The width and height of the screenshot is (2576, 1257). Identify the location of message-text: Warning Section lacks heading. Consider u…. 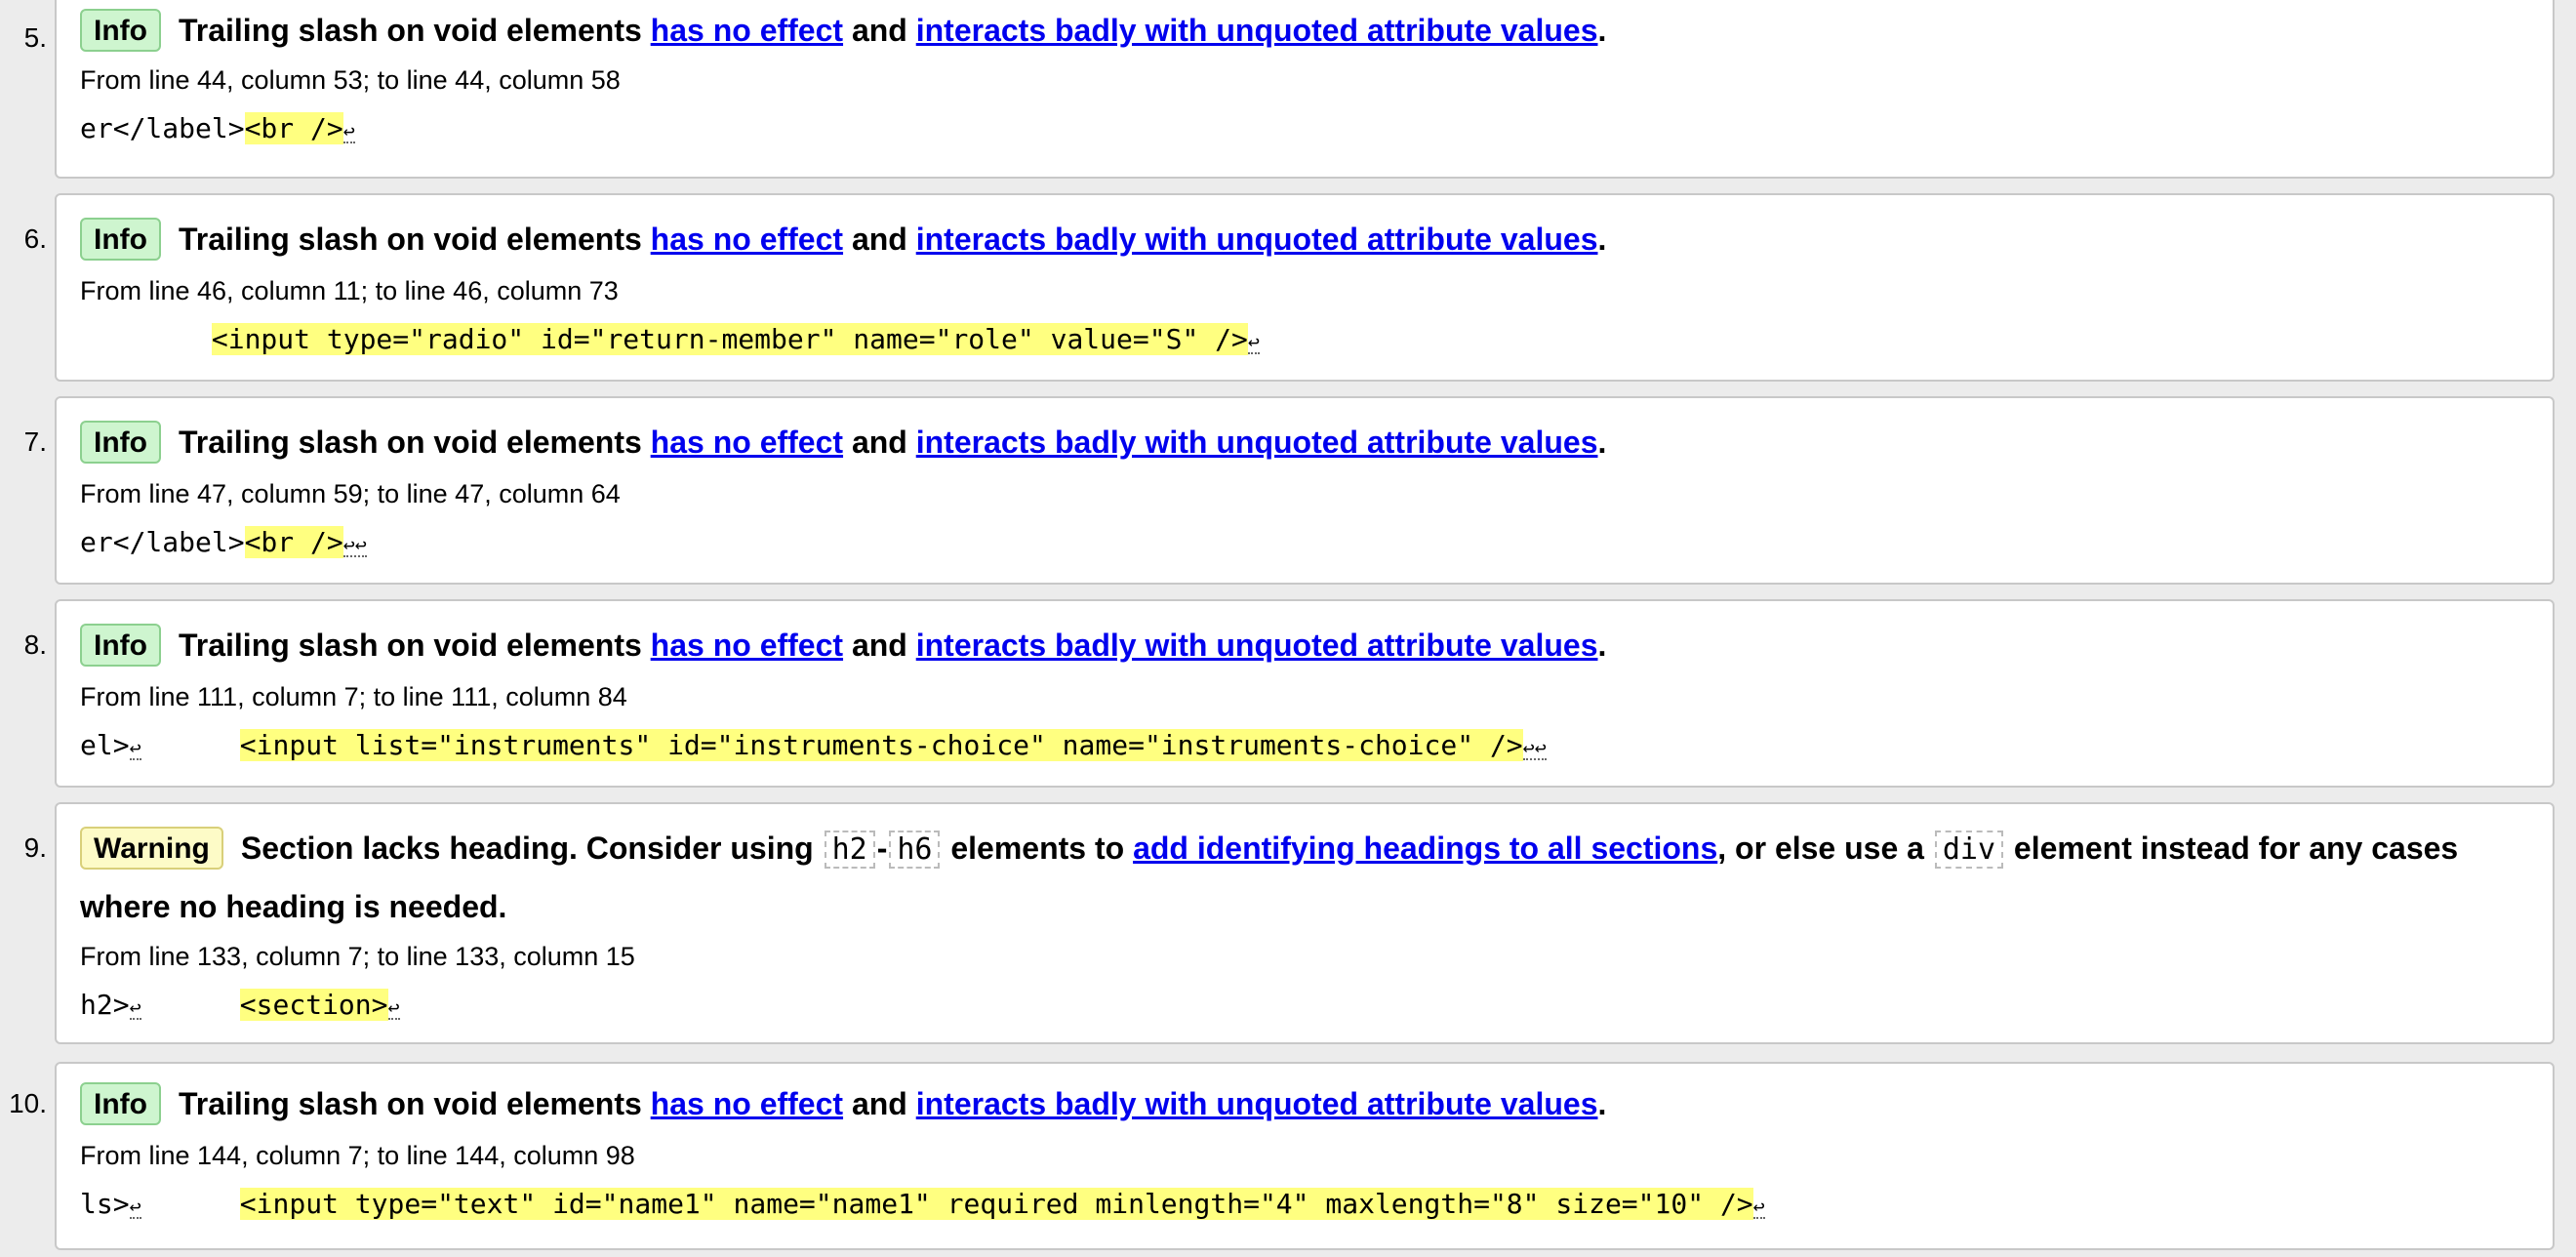
(1287, 877).